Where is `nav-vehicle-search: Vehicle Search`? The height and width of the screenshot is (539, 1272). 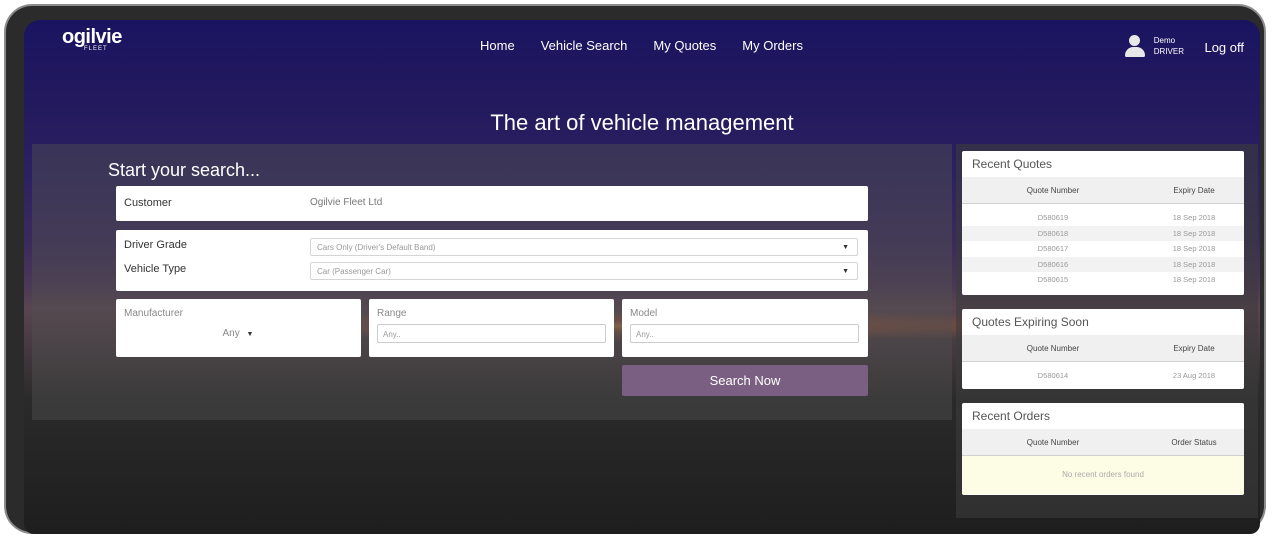 nav-vehicle-search: Vehicle Search is located at coordinates (584, 45).